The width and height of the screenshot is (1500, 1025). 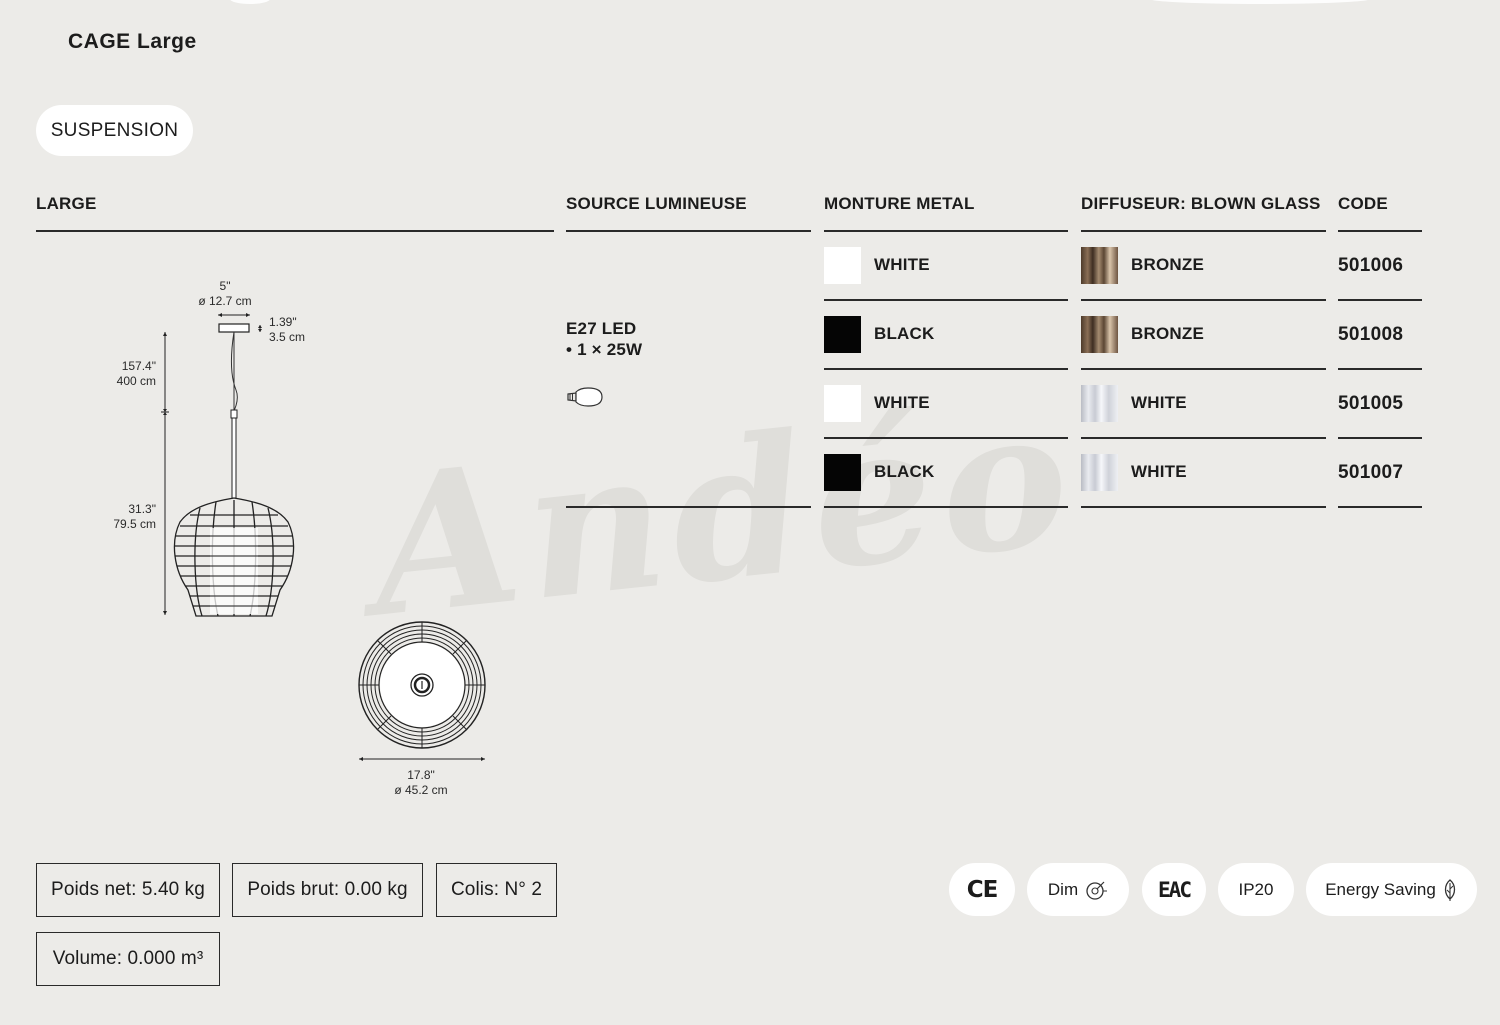 I want to click on header-source: SOURCE LUMINEUSE, so click(x=656, y=203).